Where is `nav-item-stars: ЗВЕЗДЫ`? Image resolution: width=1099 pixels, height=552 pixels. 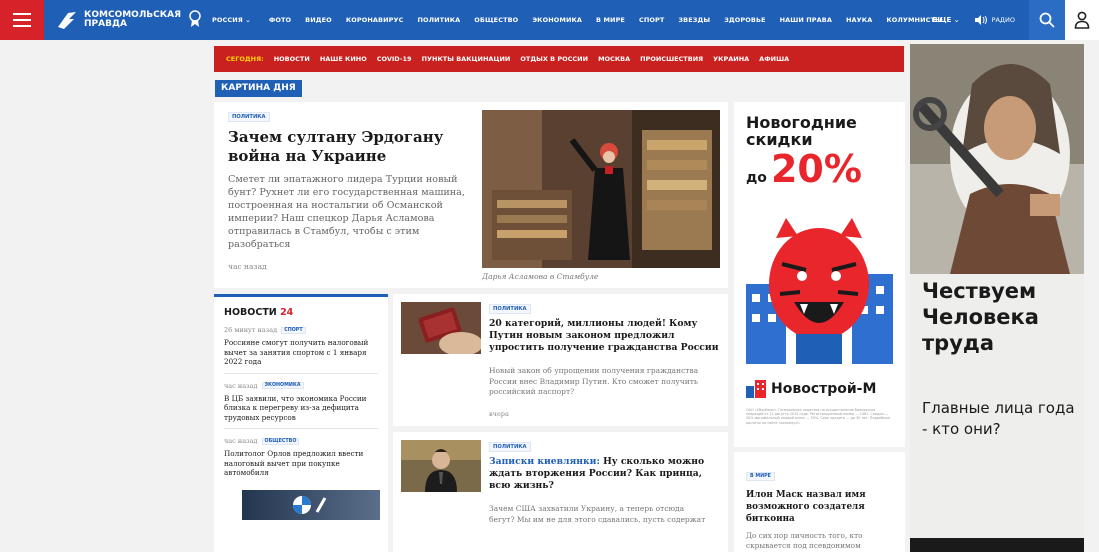
nav-item-stars: ЗВЕЗДЫ is located at coordinates (694, 20).